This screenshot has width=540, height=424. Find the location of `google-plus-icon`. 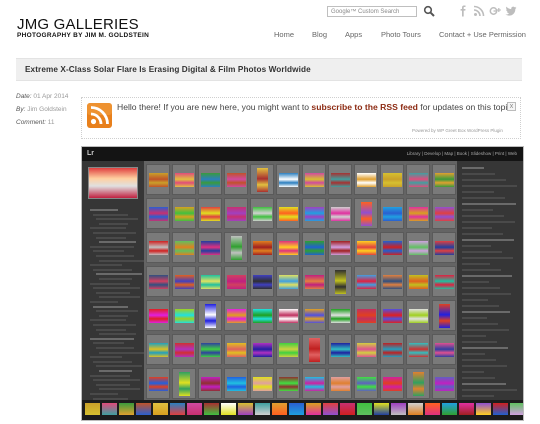

google-plus-icon is located at coordinates (495, 11).